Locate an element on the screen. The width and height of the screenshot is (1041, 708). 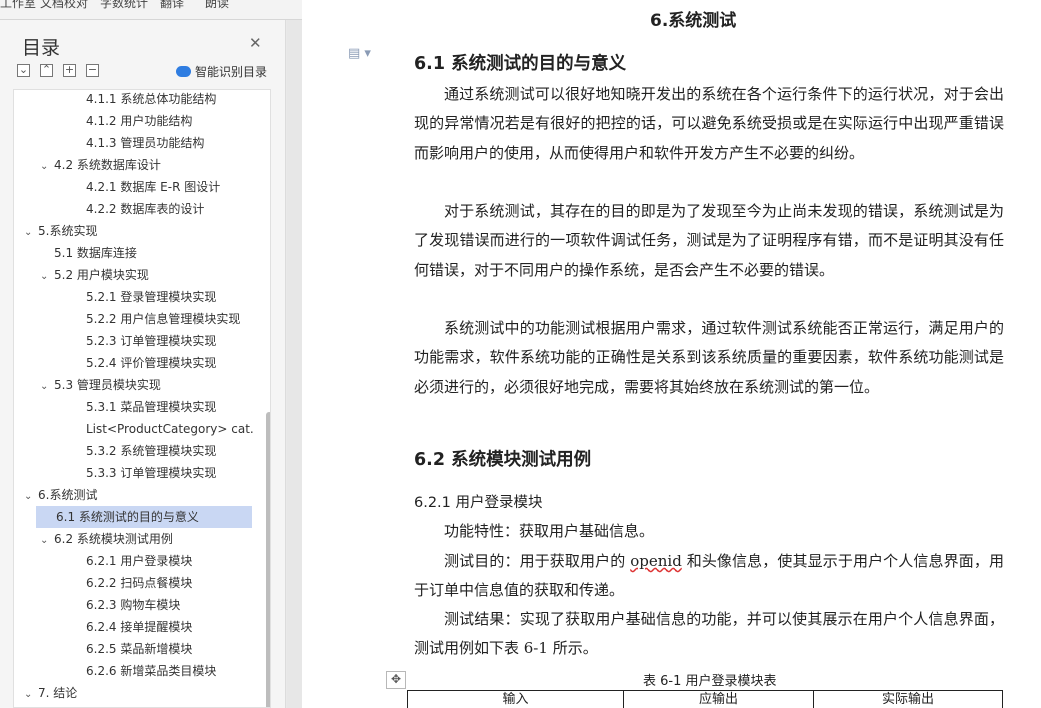
toc-item-label: 6.2.3 购物车模块 is located at coordinates (133, 605).